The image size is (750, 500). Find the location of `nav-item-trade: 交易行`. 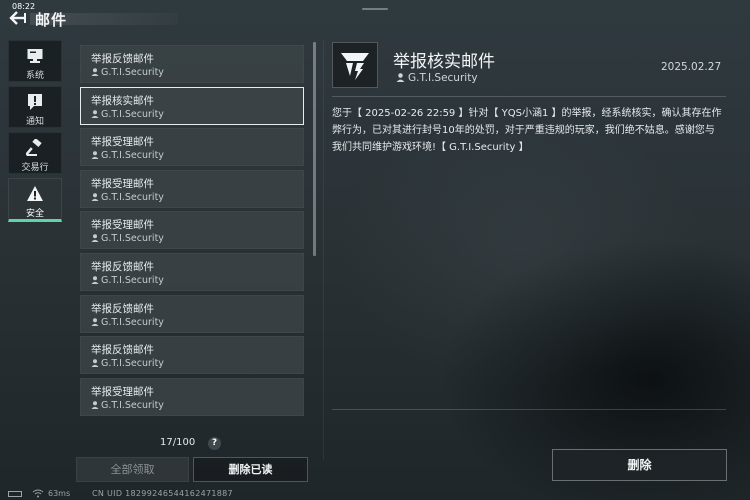

nav-item-trade: 交易行 is located at coordinates (35, 153).